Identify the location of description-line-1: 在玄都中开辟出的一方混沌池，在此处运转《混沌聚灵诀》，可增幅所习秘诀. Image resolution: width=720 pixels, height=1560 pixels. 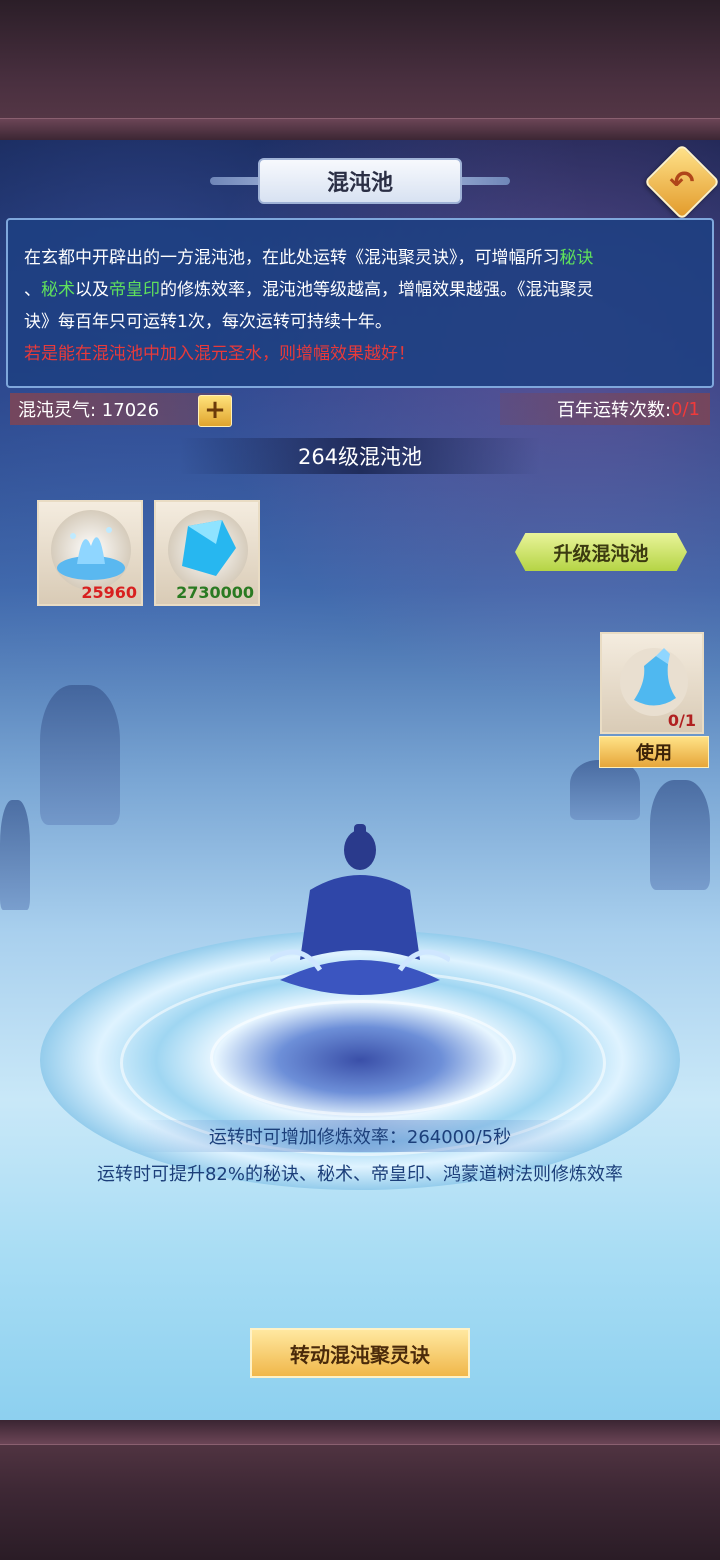
(309, 258).